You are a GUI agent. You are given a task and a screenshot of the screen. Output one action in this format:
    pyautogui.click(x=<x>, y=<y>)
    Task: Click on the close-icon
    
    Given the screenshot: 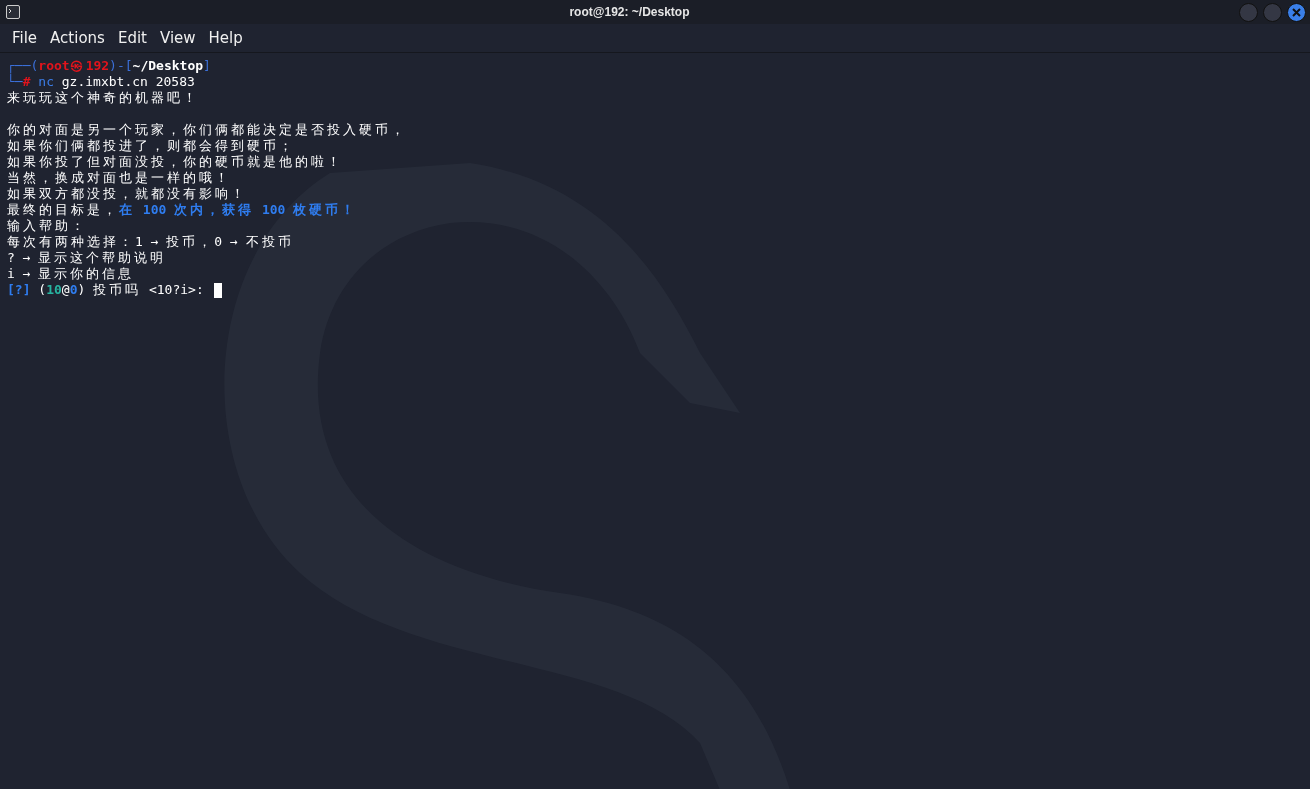 What is the action you would take?
    pyautogui.click(x=1296, y=12)
    